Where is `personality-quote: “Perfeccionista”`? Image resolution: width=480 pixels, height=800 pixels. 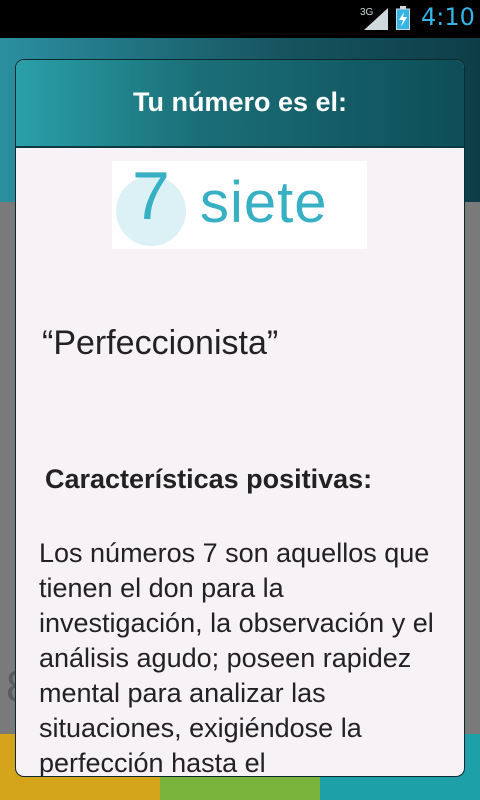
personality-quote: “Perfeccionista” is located at coordinates (160, 343).